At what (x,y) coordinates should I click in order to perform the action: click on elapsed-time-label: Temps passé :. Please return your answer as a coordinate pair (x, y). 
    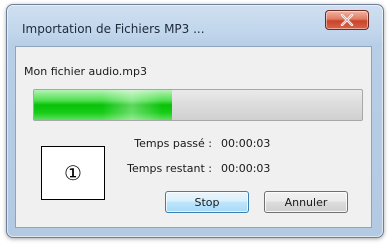
    Looking at the image, I should click on (173, 143).